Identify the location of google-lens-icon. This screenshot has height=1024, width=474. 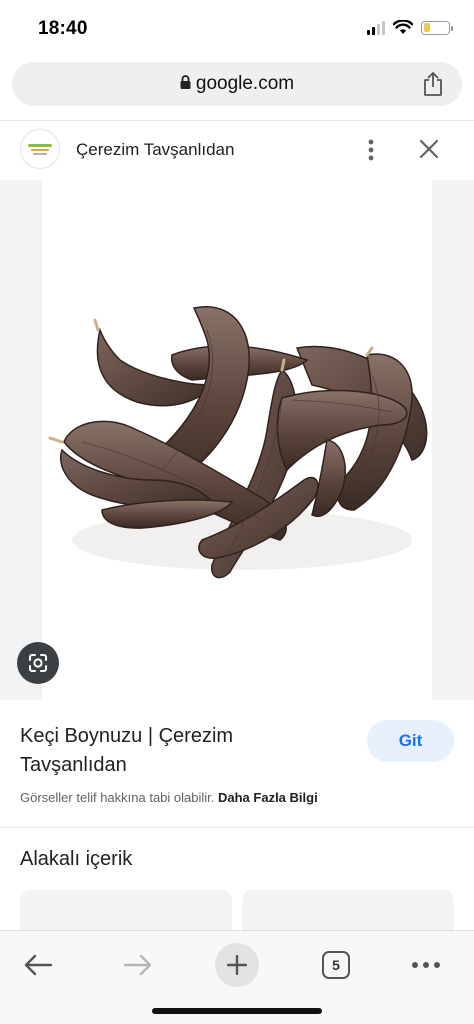
(38, 663).